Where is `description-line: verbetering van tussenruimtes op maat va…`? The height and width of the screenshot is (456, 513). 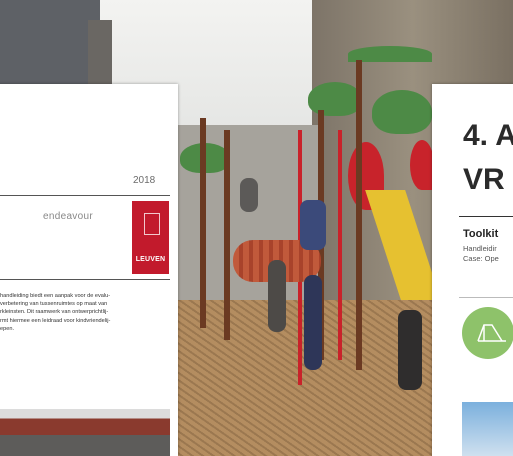
description-line: verbetering van tussenruimtes op maat va… is located at coordinates (54, 304).